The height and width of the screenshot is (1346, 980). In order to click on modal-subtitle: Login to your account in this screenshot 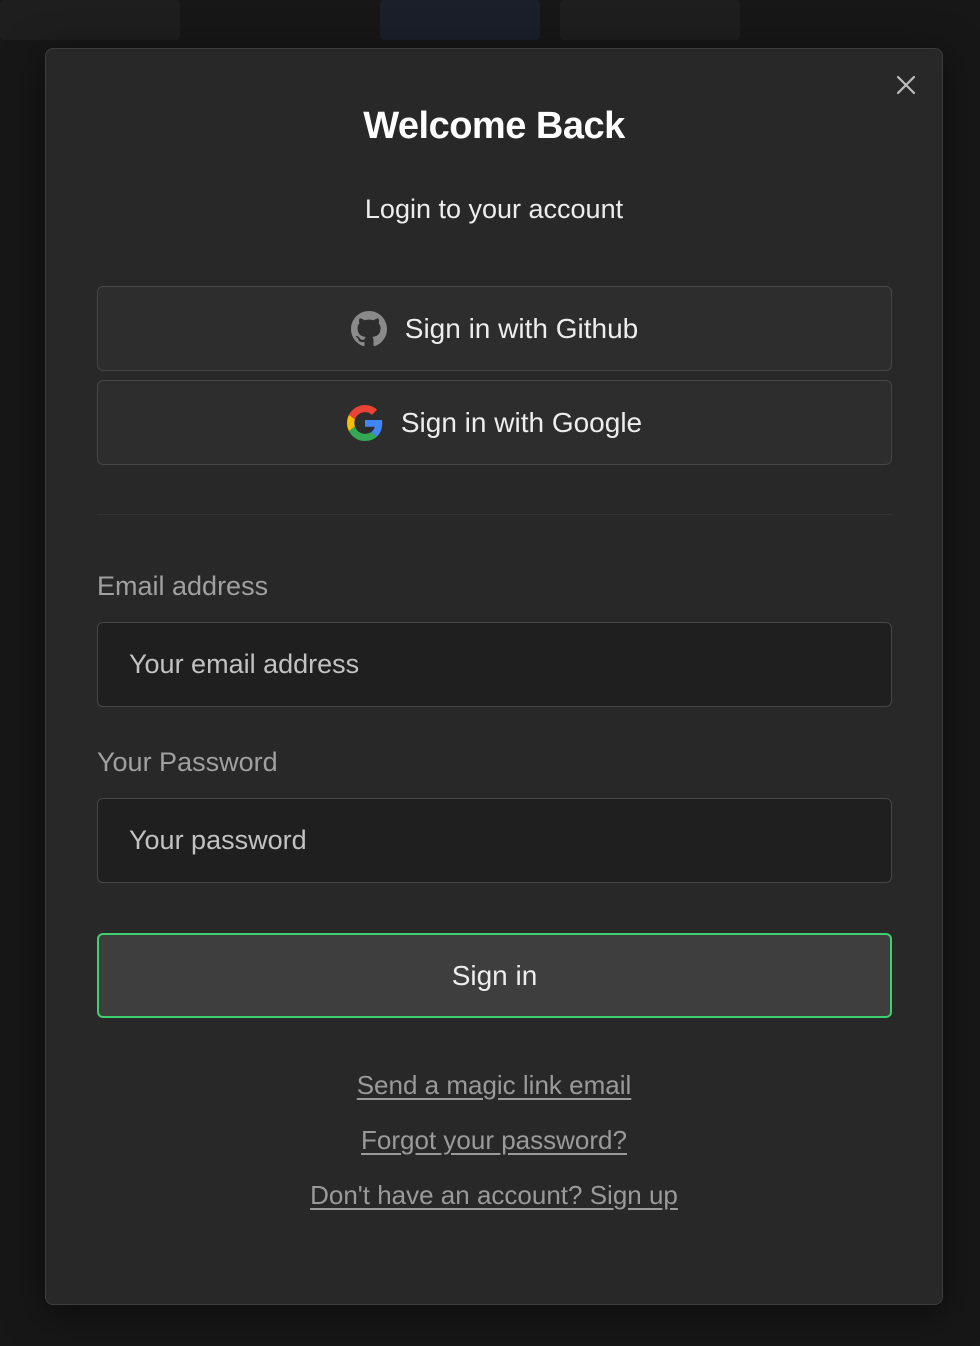, I will do `click(494, 209)`.